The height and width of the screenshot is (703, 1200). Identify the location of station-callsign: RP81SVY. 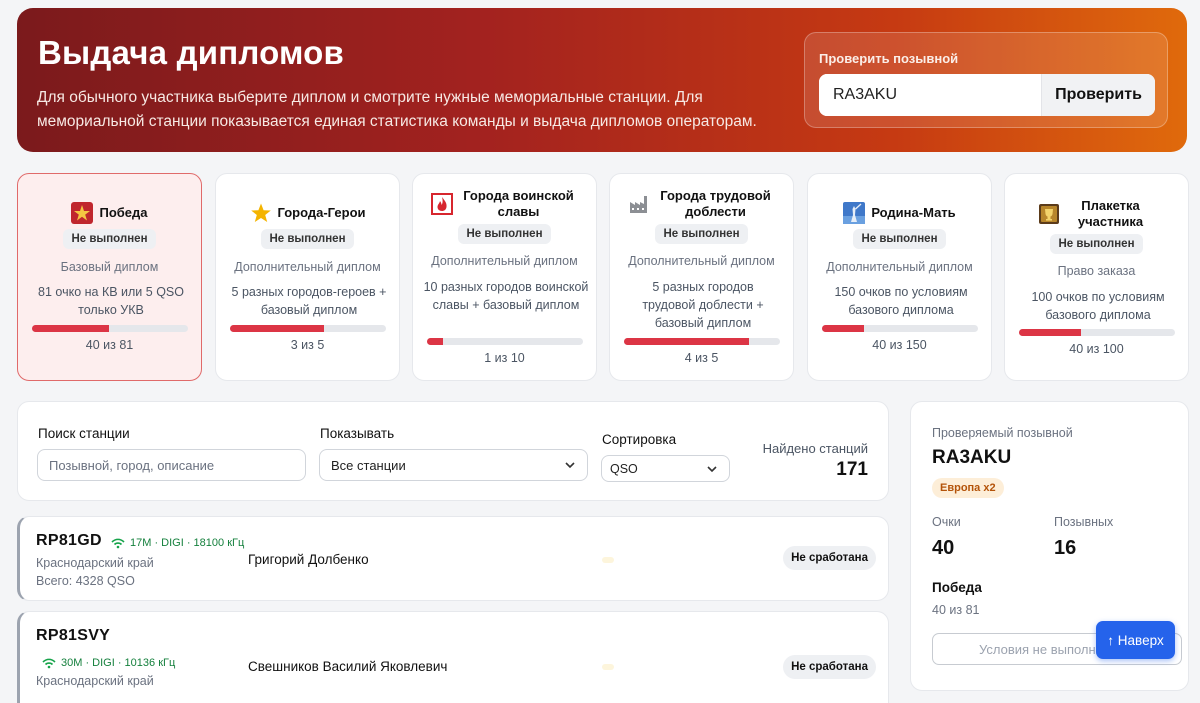
(73, 635).